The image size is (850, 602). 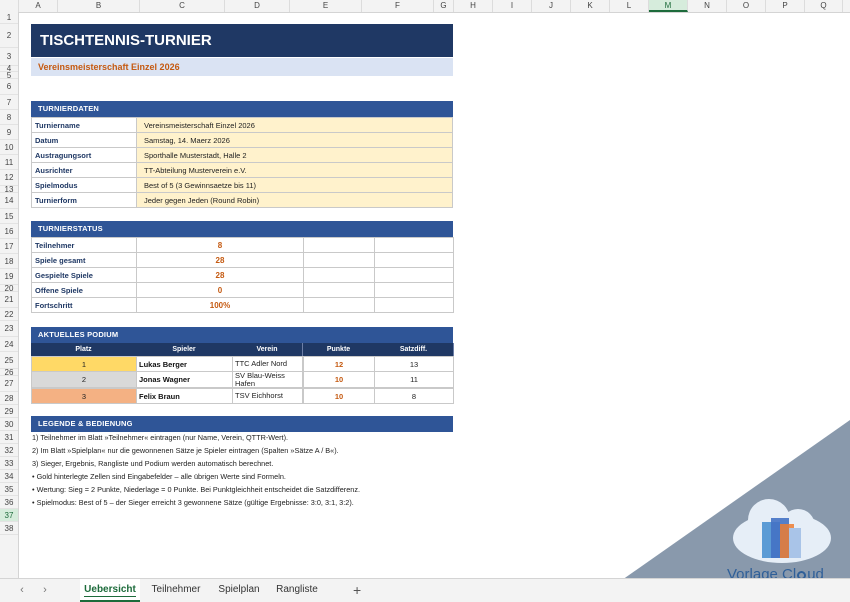 What do you see at coordinates (22, 590) in the screenshot?
I see `scroll-prev-sheet-button: ‹` at bounding box center [22, 590].